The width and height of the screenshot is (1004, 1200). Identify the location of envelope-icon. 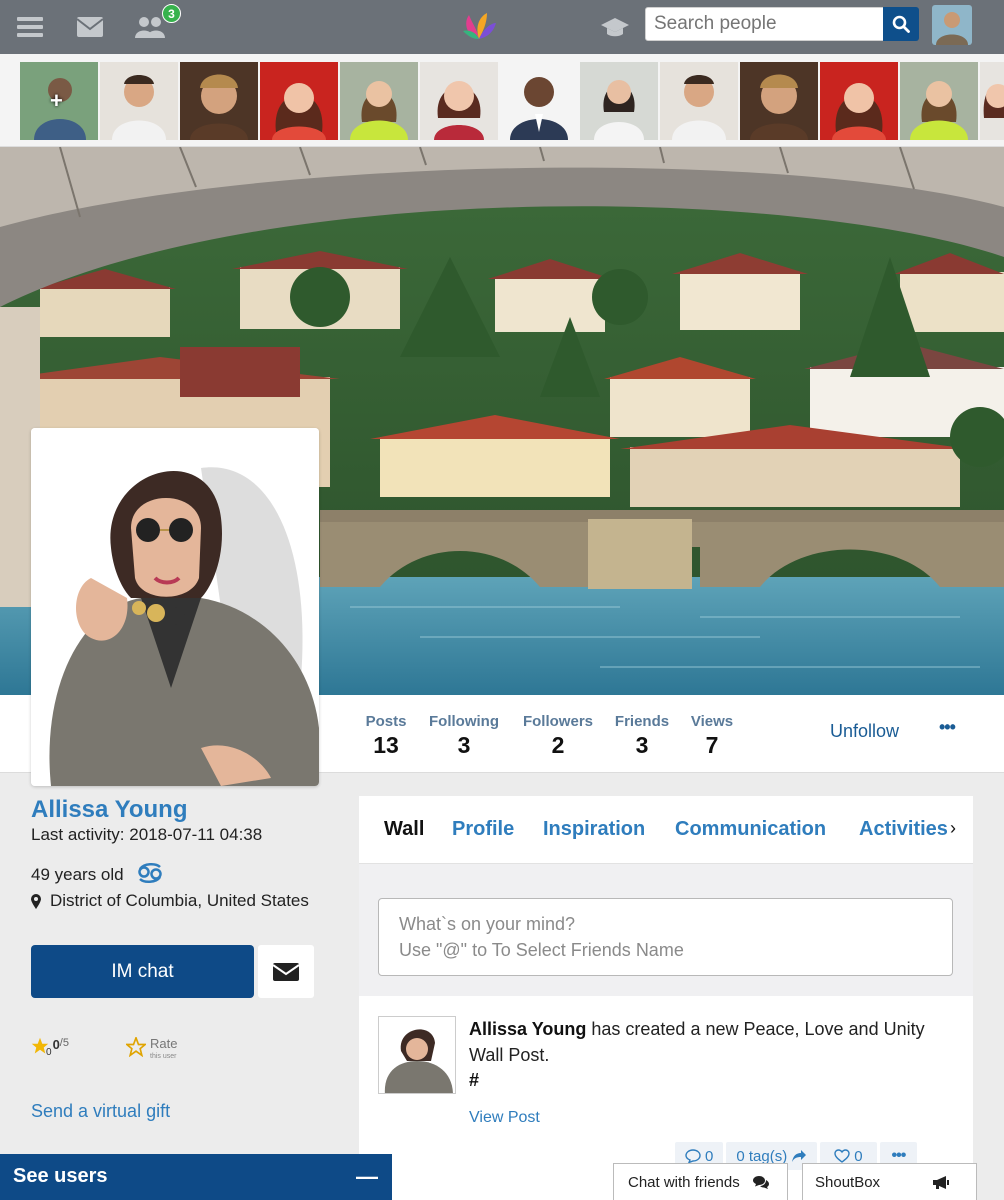
(286, 971).